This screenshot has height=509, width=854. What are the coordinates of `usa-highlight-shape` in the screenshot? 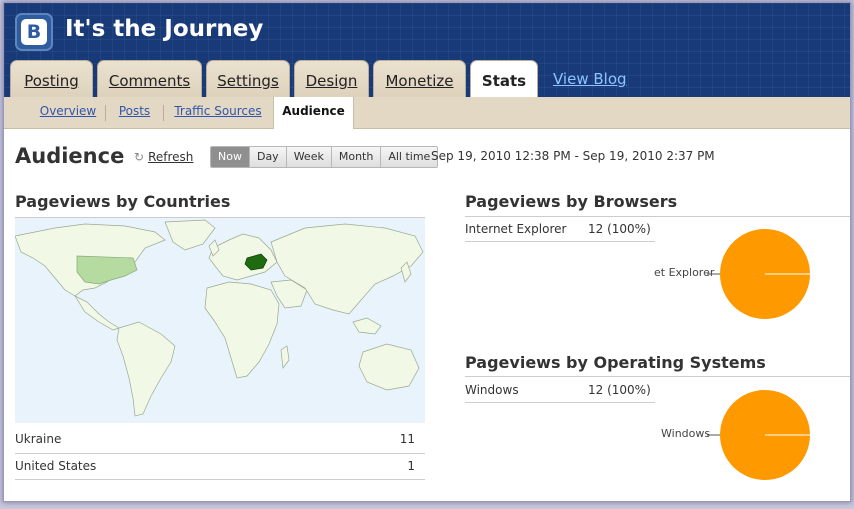 It's located at (107, 270).